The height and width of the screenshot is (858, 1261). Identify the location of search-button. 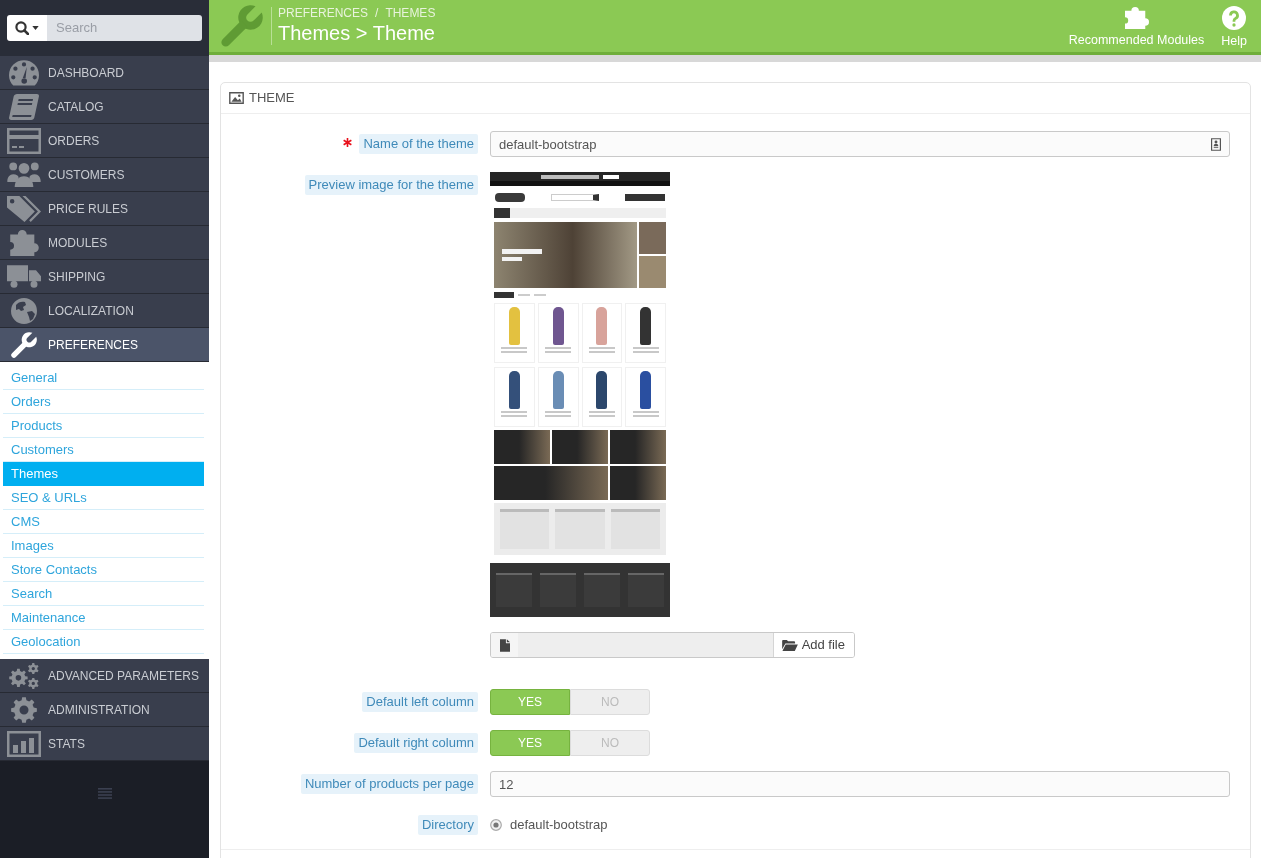
(27, 28).